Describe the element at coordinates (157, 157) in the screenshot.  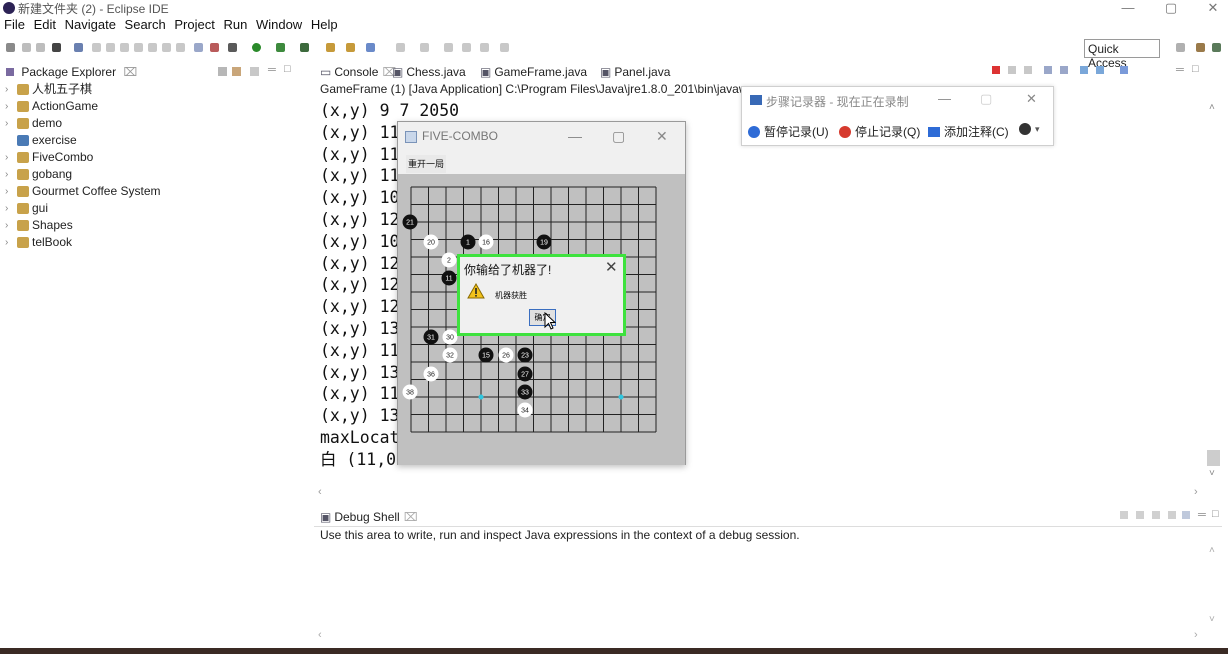
I see `tree-item: › FiveCombo` at that location.